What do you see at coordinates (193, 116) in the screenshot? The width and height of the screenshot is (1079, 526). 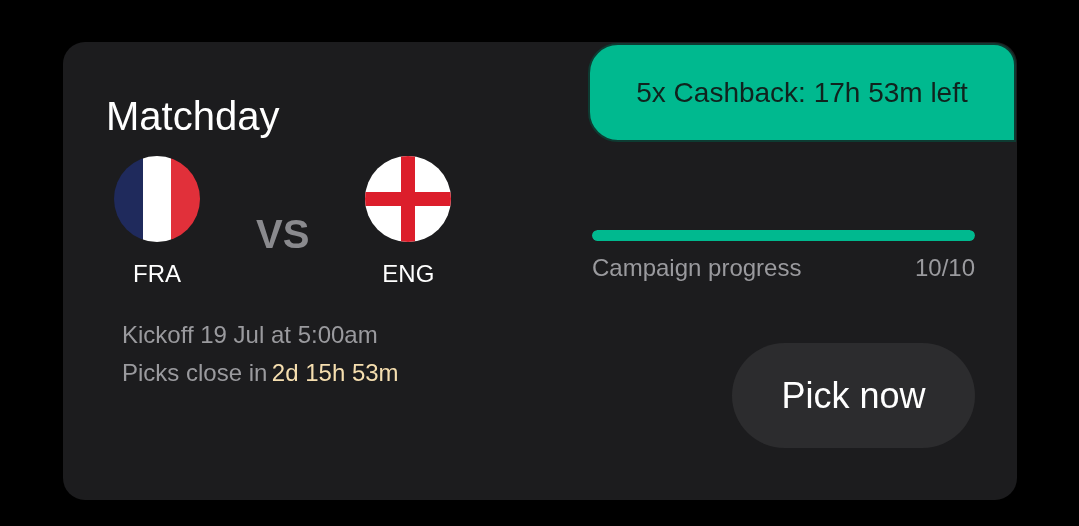 I see `card-title: Matchday` at bounding box center [193, 116].